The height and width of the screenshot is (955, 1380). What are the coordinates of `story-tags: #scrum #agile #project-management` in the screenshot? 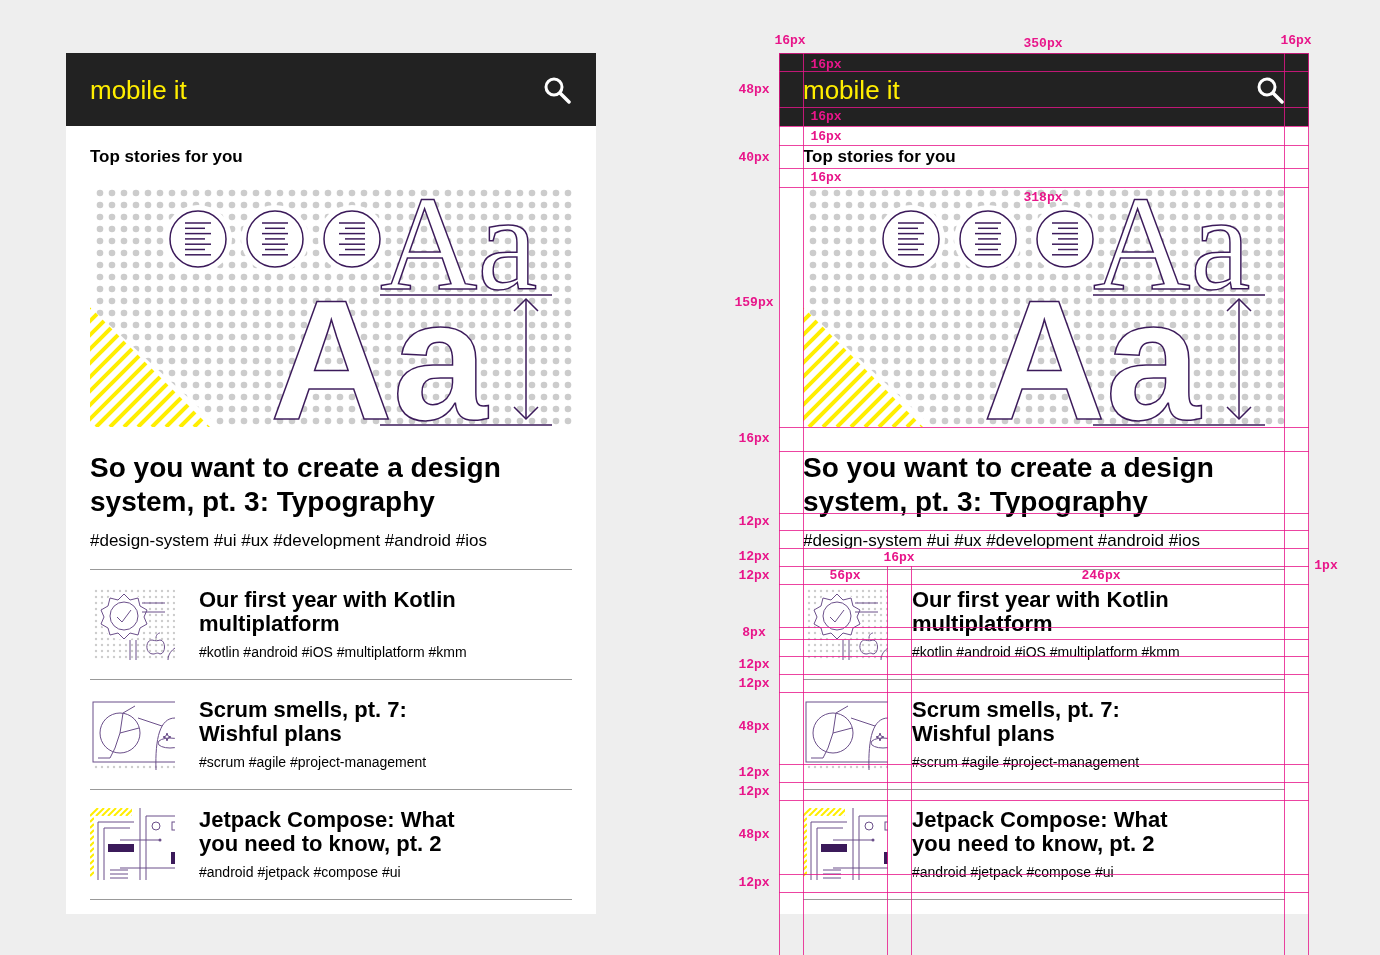 It's located at (313, 762).